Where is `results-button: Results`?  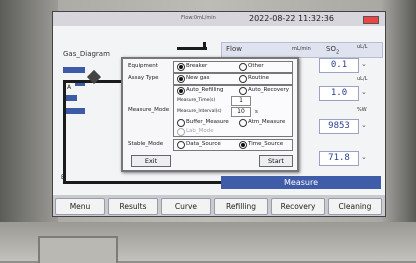 results-button: Results is located at coordinates (133, 206).